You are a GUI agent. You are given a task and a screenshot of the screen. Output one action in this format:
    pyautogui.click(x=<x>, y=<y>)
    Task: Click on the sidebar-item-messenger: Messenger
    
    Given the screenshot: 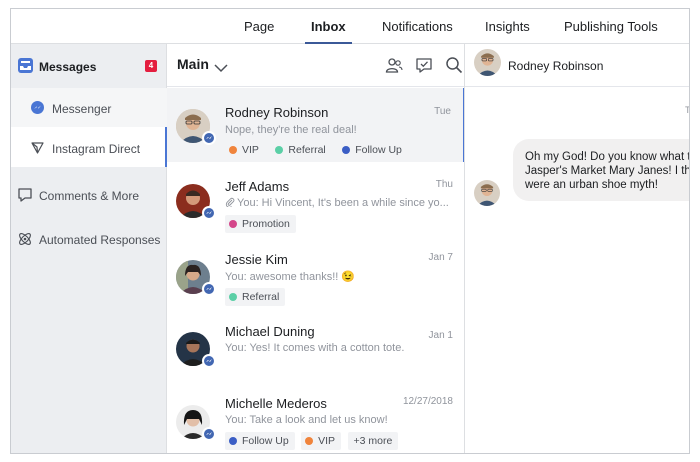 What is the action you would take?
    pyautogui.click(x=89, y=107)
    